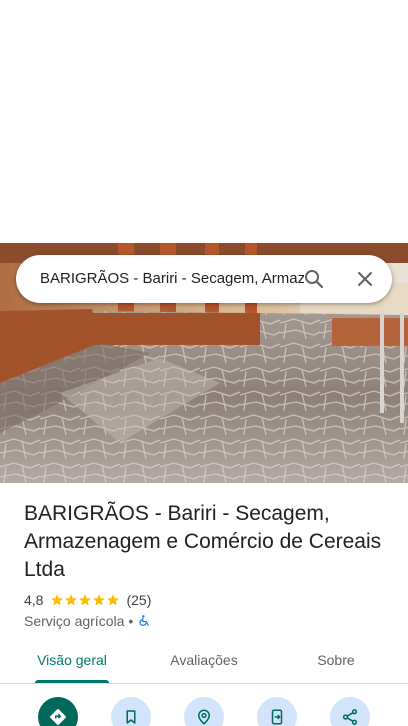 This screenshot has width=408, height=726. Describe the element at coordinates (314, 279) in the screenshot. I see `search-icon` at that location.